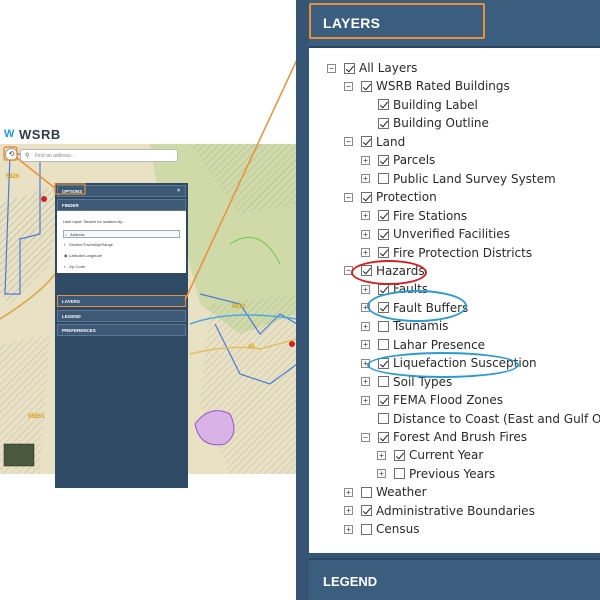  What do you see at coordinates (496, 418) in the screenshot?
I see `layer-label: Distance to Coast (East and Gulf Only)` at bounding box center [496, 418].